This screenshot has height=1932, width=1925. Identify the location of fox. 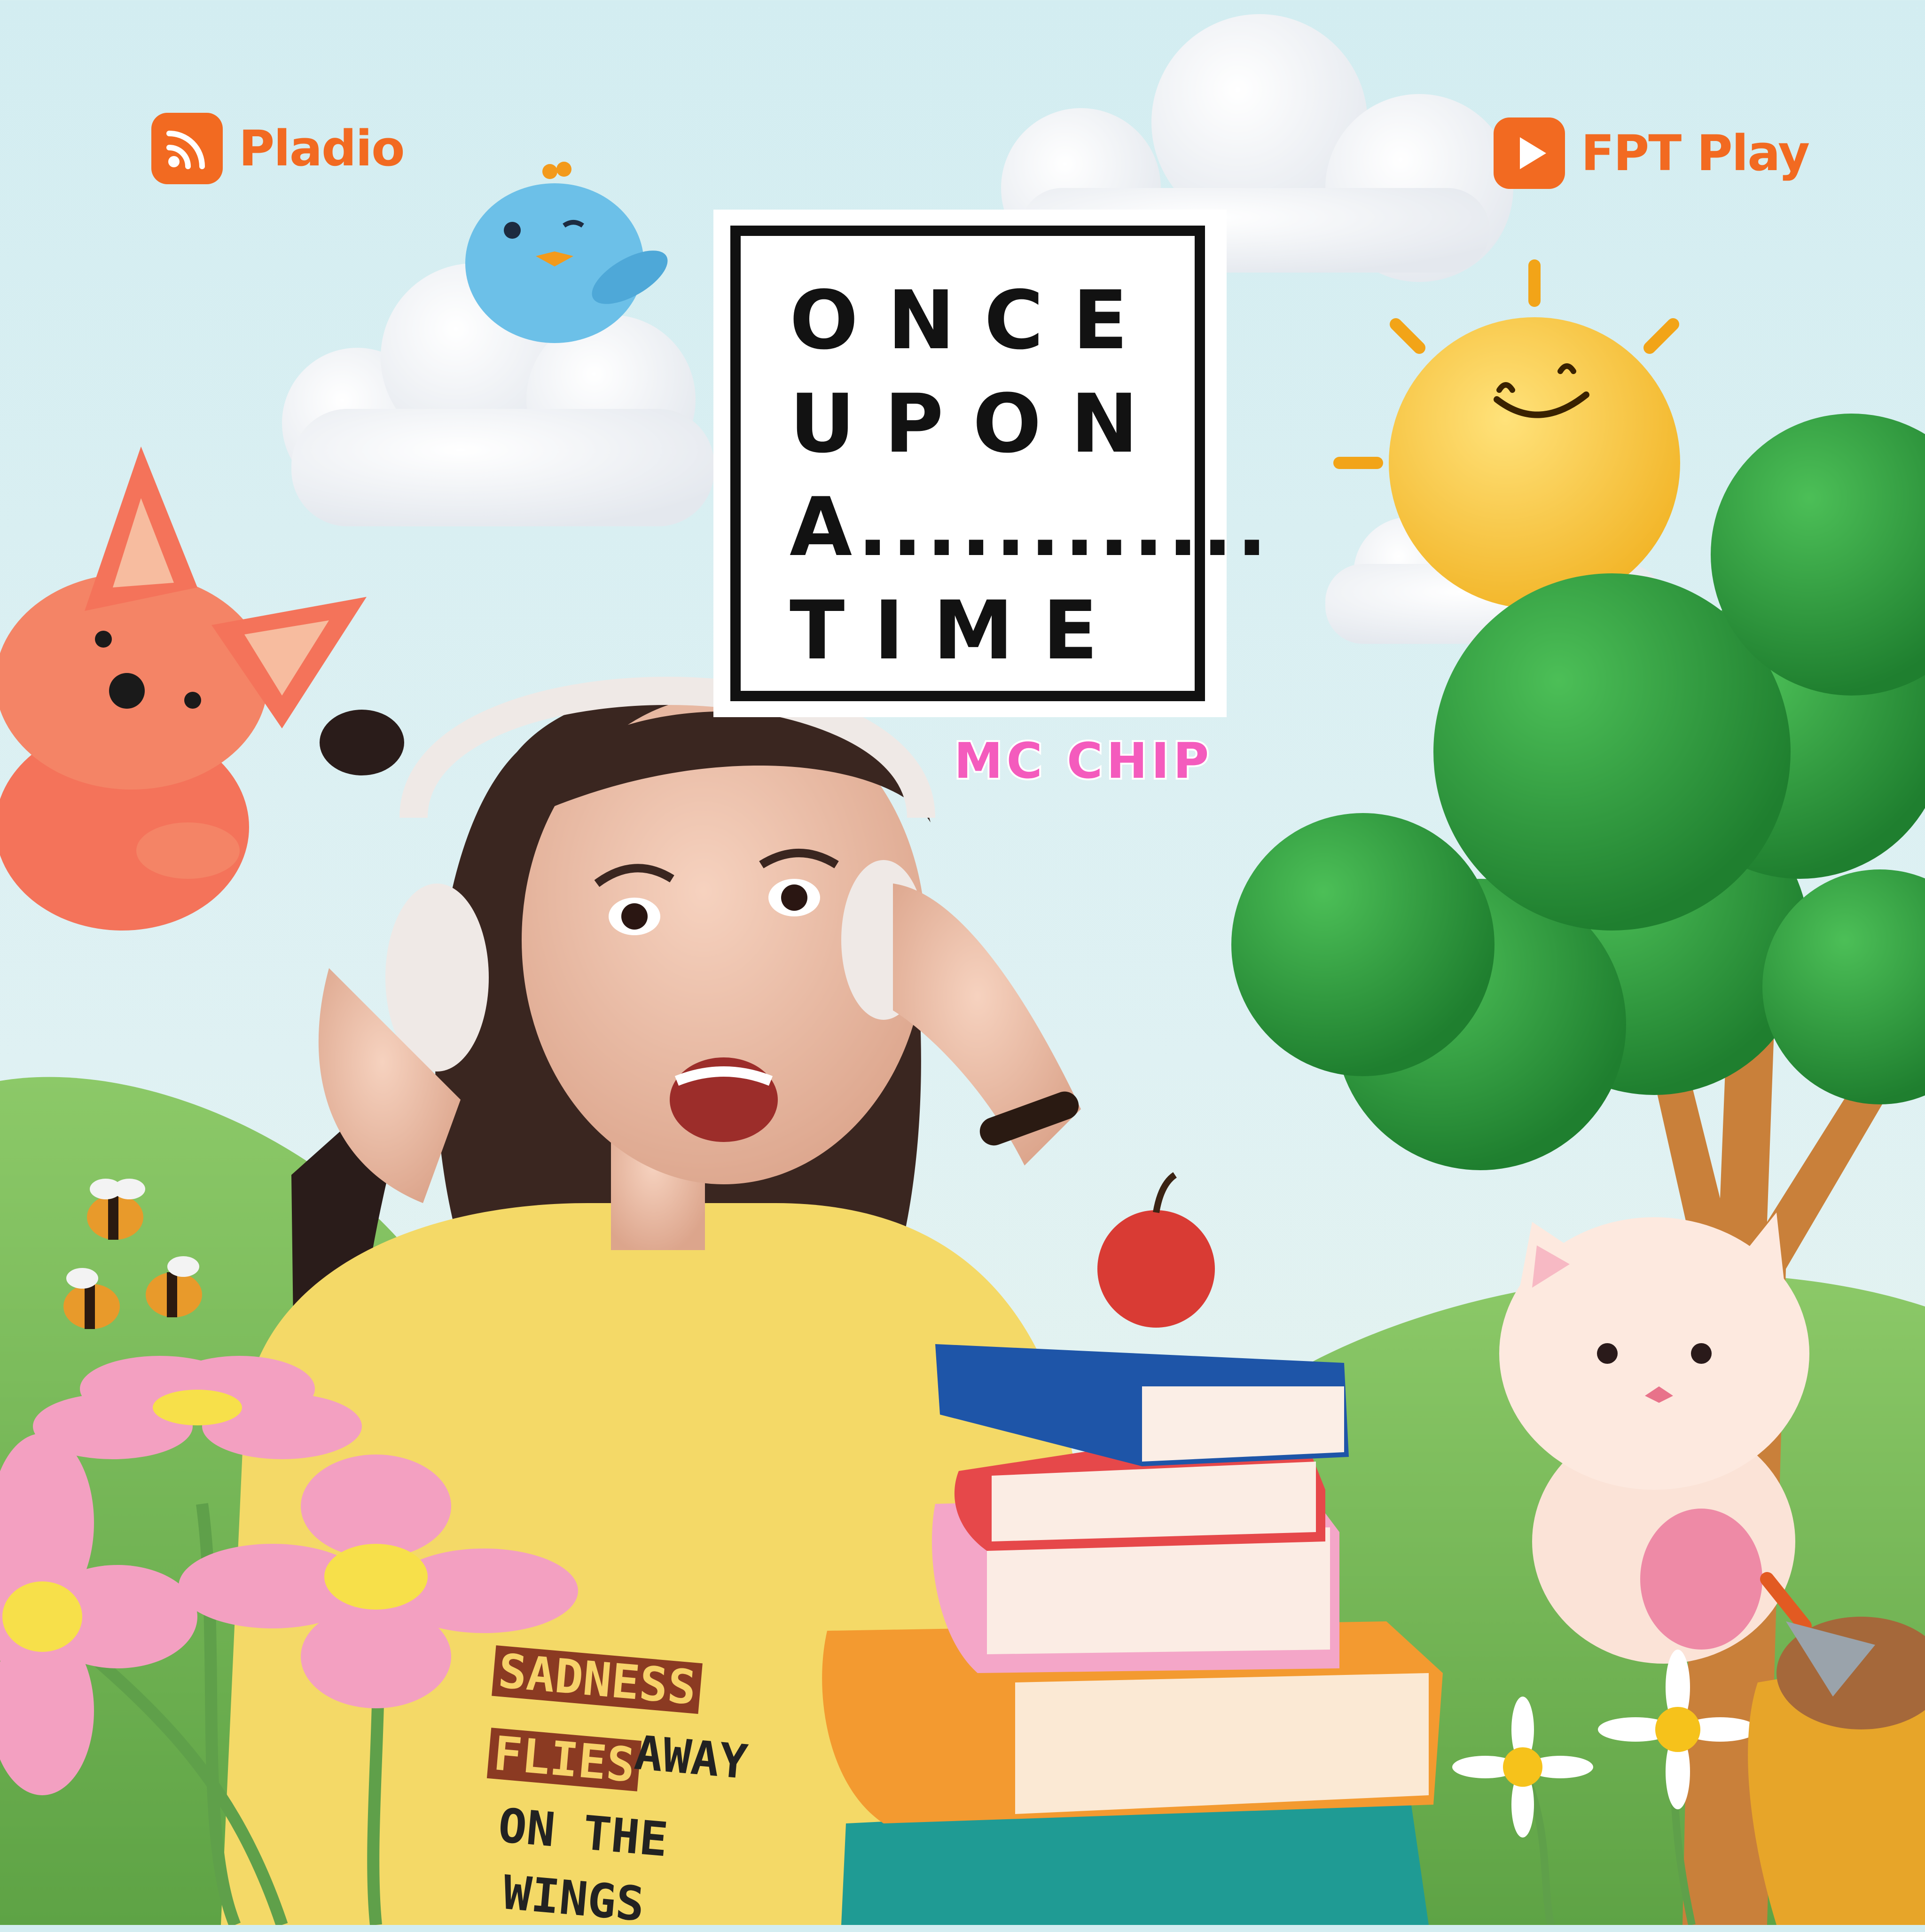
(183, 688).